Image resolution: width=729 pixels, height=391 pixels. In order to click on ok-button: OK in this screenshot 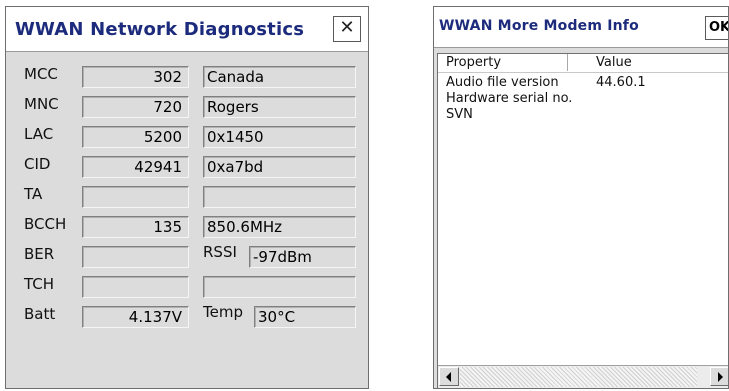, I will do `click(716, 28)`.